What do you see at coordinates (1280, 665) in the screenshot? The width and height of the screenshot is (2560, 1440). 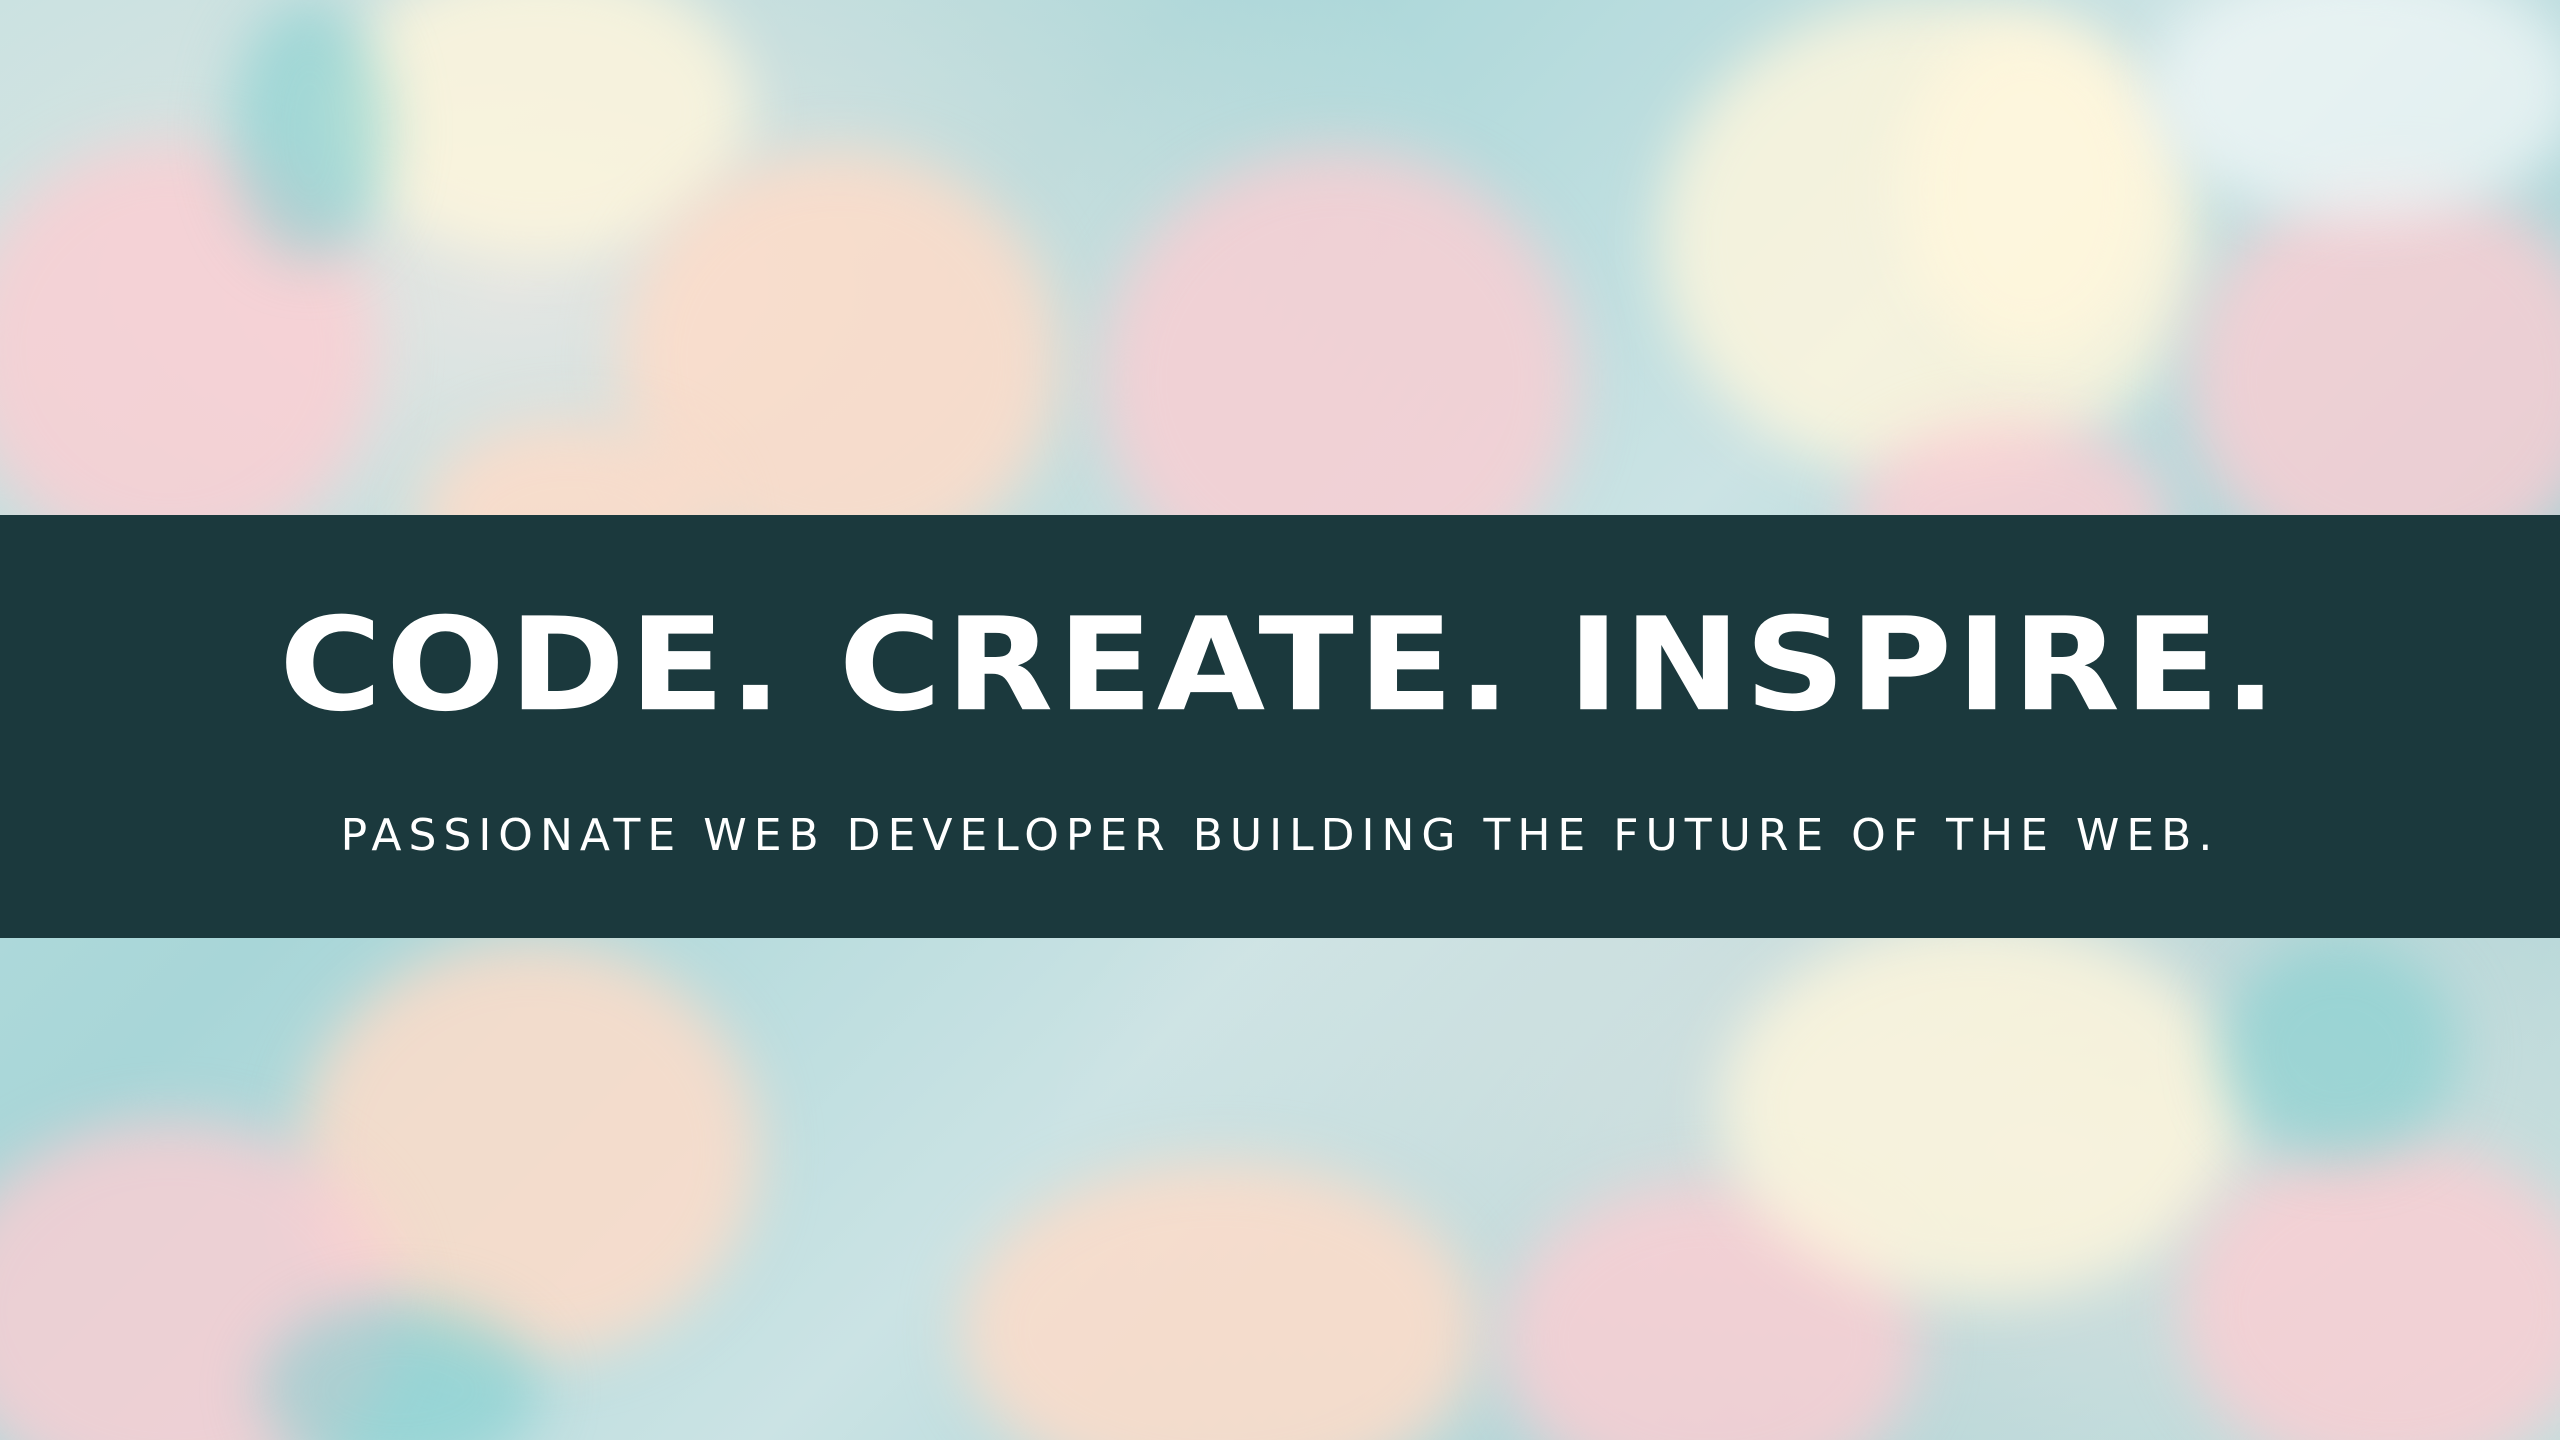 I see `hero-headline: CODE. CREATE. INSPIRE.` at bounding box center [1280, 665].